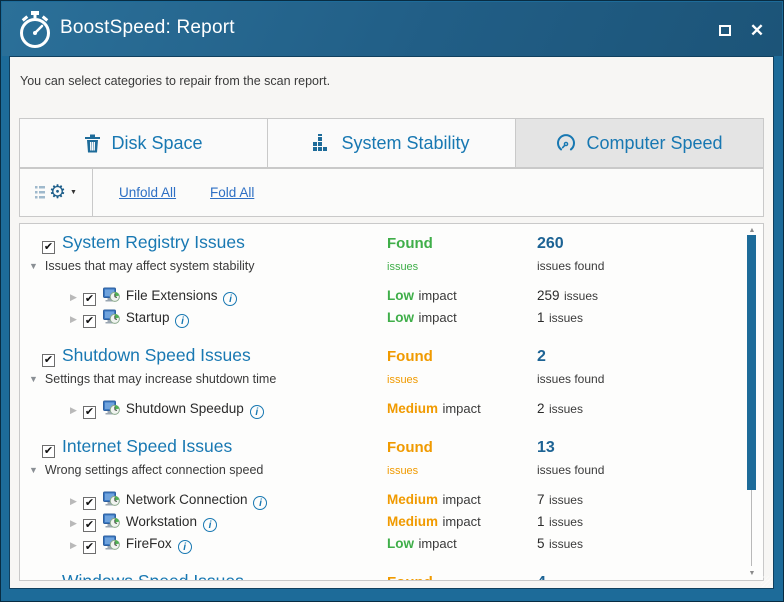 This screenshot has height=602, width=784. Describe the element at coordinates (153, 242) in the screenshot. I see `group-title: System Registry Issues` at that location.